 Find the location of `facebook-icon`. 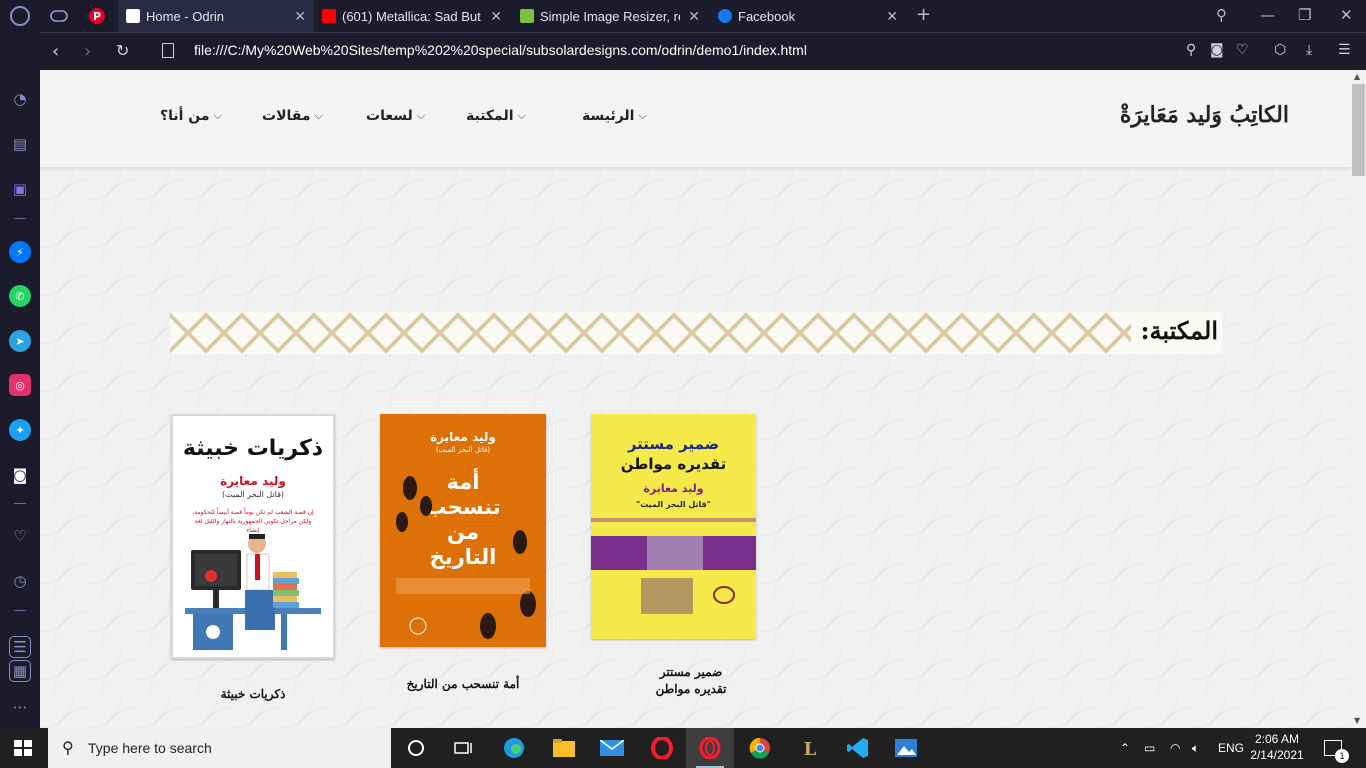

facebook-icon is located at coordinates (725, 16).